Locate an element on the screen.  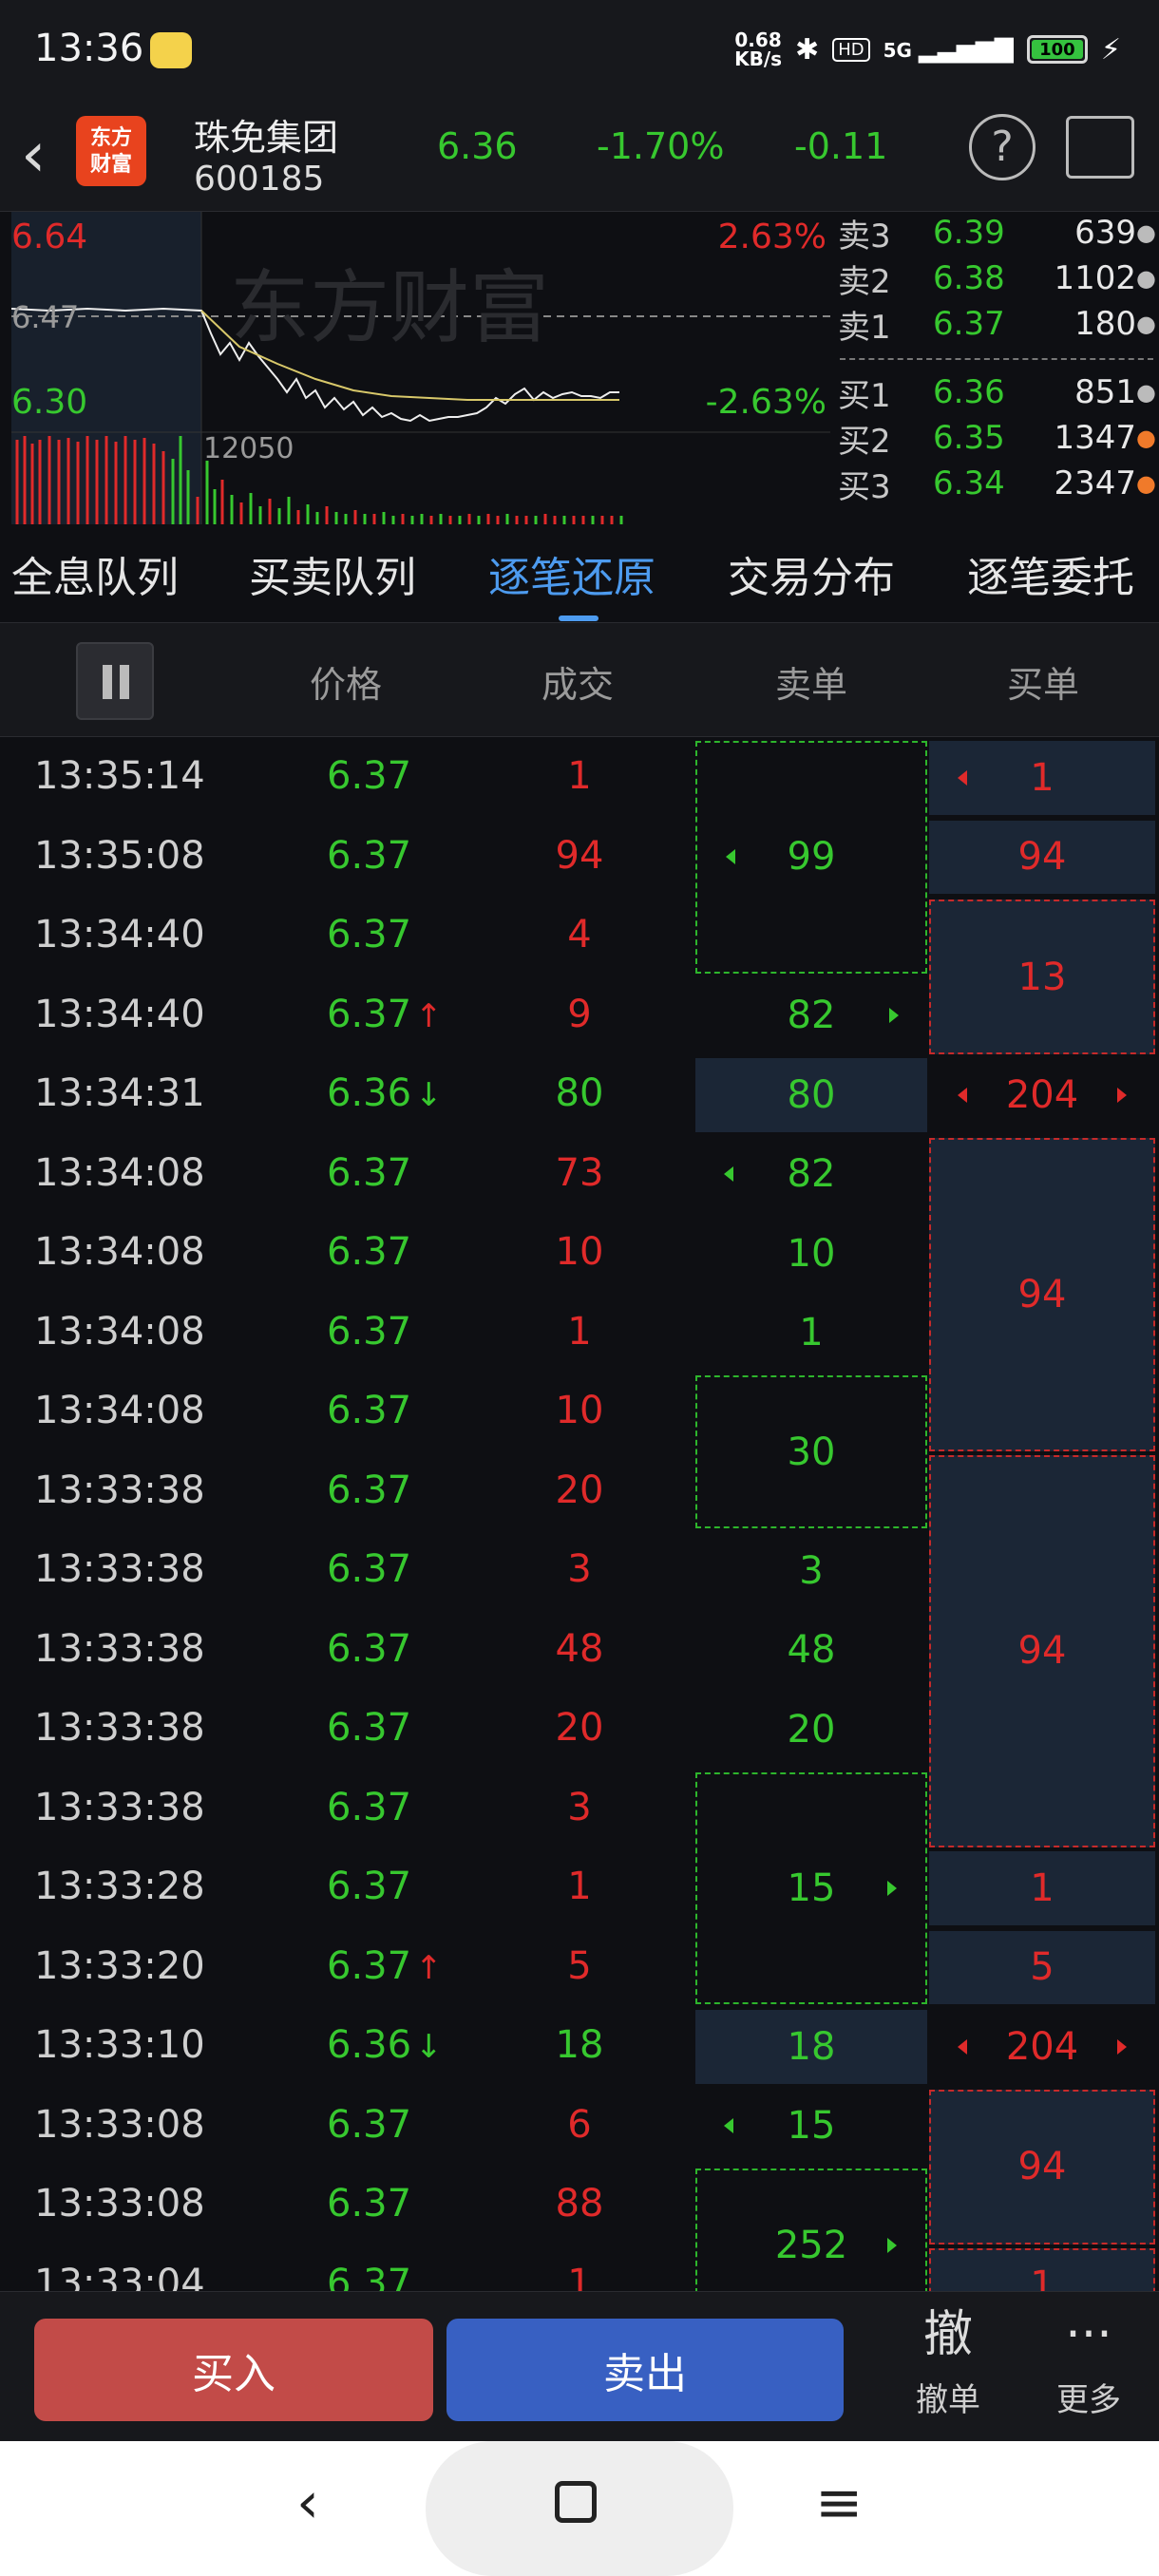
tab-3: 交易分布 is located at coordinates (811, 573).